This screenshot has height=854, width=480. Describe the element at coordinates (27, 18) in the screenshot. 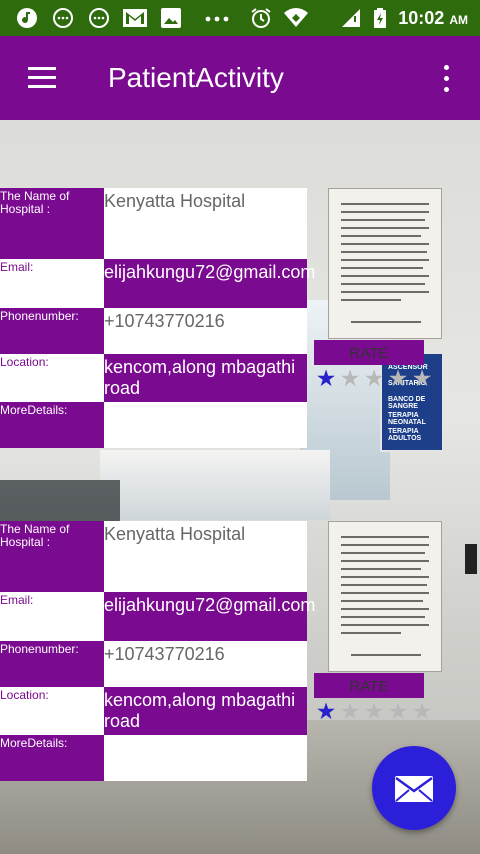

I see `music-icon` at that location.